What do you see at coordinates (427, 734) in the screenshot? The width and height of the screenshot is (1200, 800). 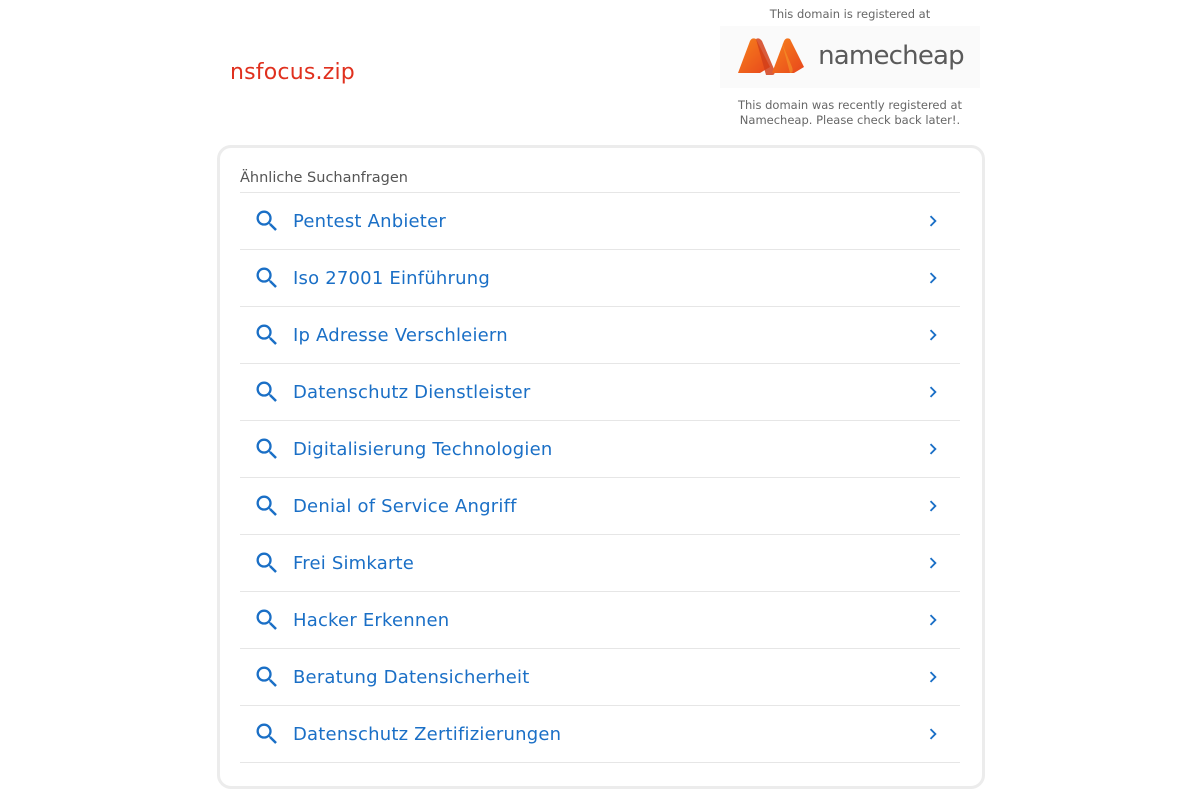 I see `related-search-label: Datenschutz Zertifizierungen` at bounding box center [427, 734].